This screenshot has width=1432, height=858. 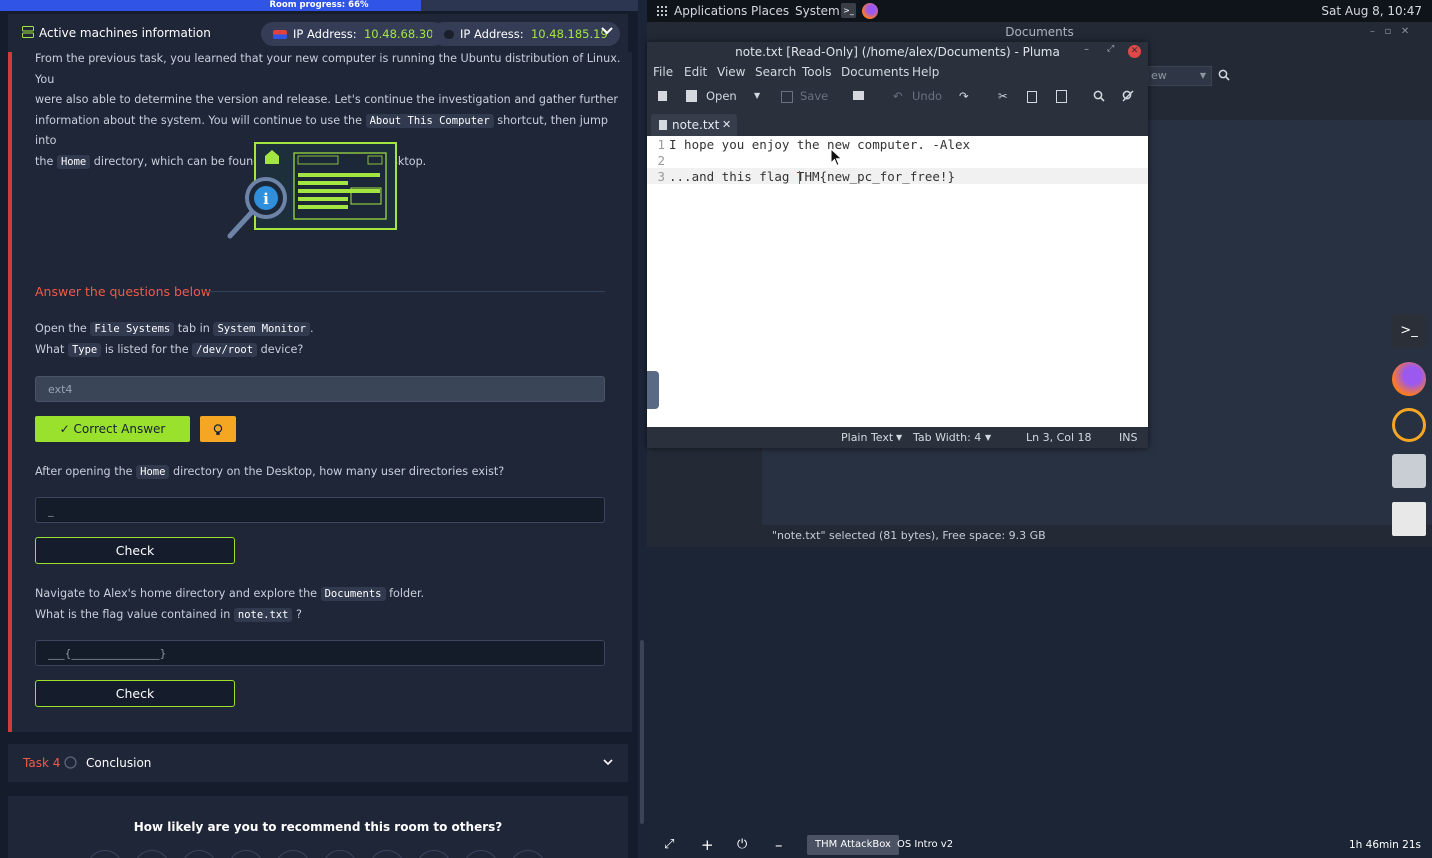 I want to click on question-3-check-button: Check, so click(x=135, y=693).